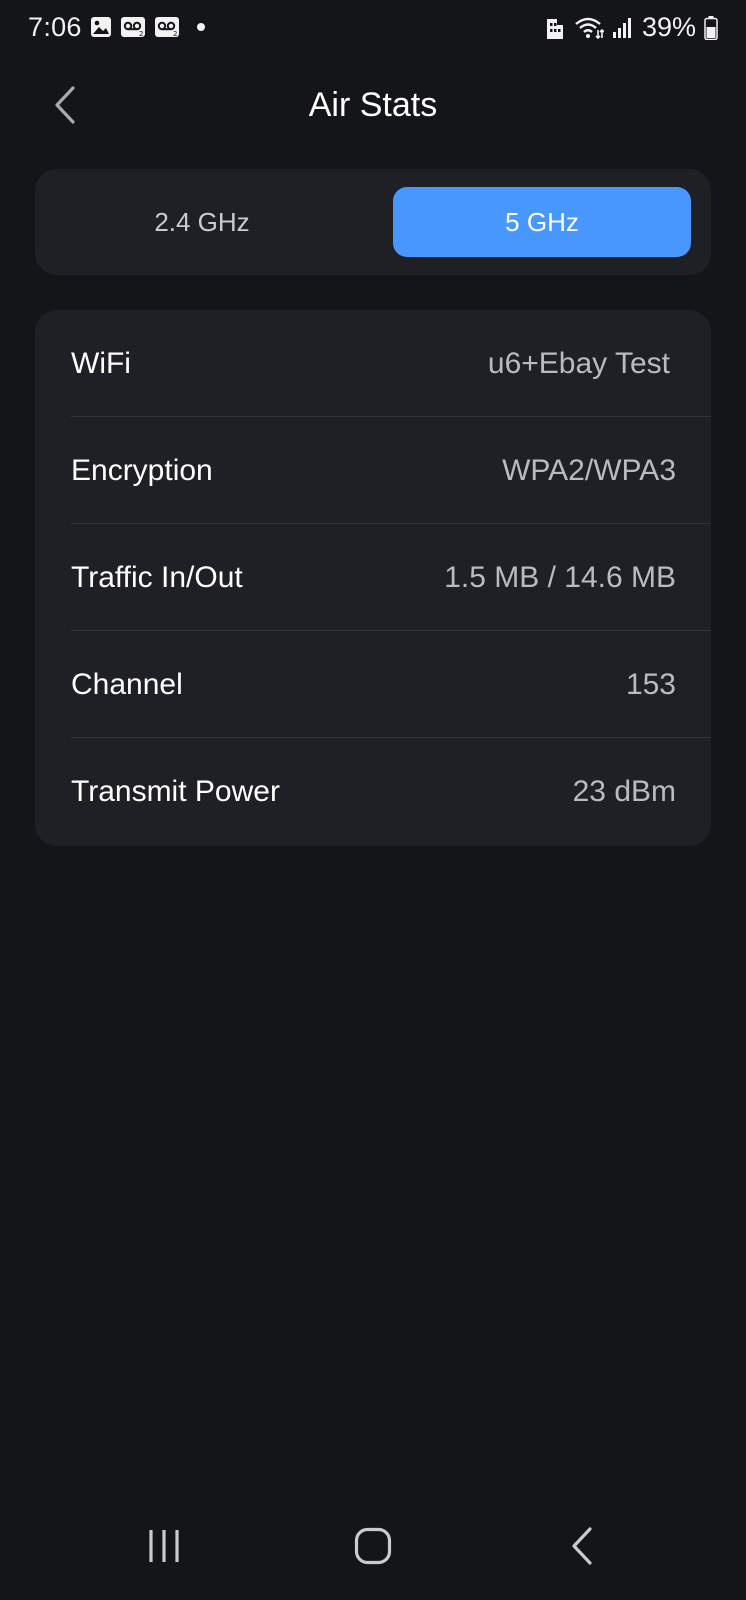 The image size is (746, 1600). What do you see at coordinates (623, 28) in the screenshot?
I see `signal-icon` at bounding box center [623, 28].